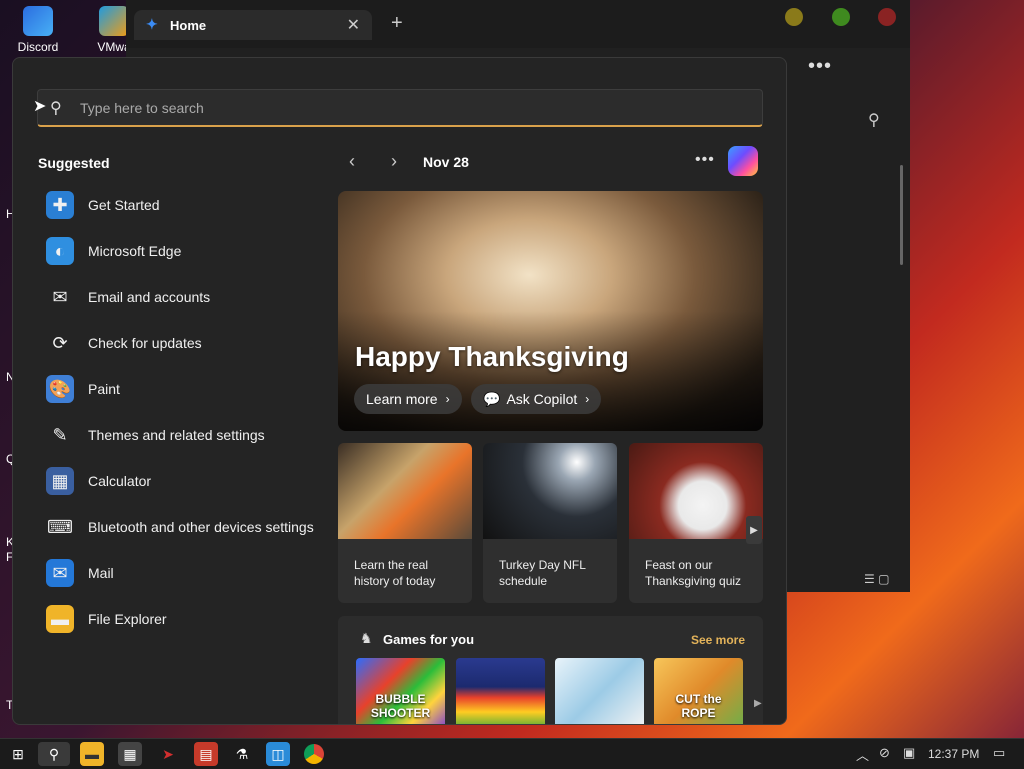  I want to click on game-tile-cut-the-rope: CUT the ROPE, so click(698, 691).